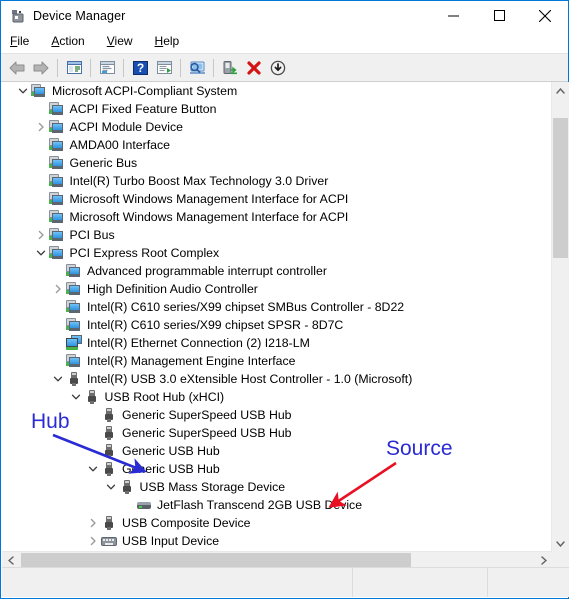  What do you see at coordinates (212, 487) in the screenshot?
I see `tree-item-label: USB Mass Storage Device` at bounding box center [212, 487].